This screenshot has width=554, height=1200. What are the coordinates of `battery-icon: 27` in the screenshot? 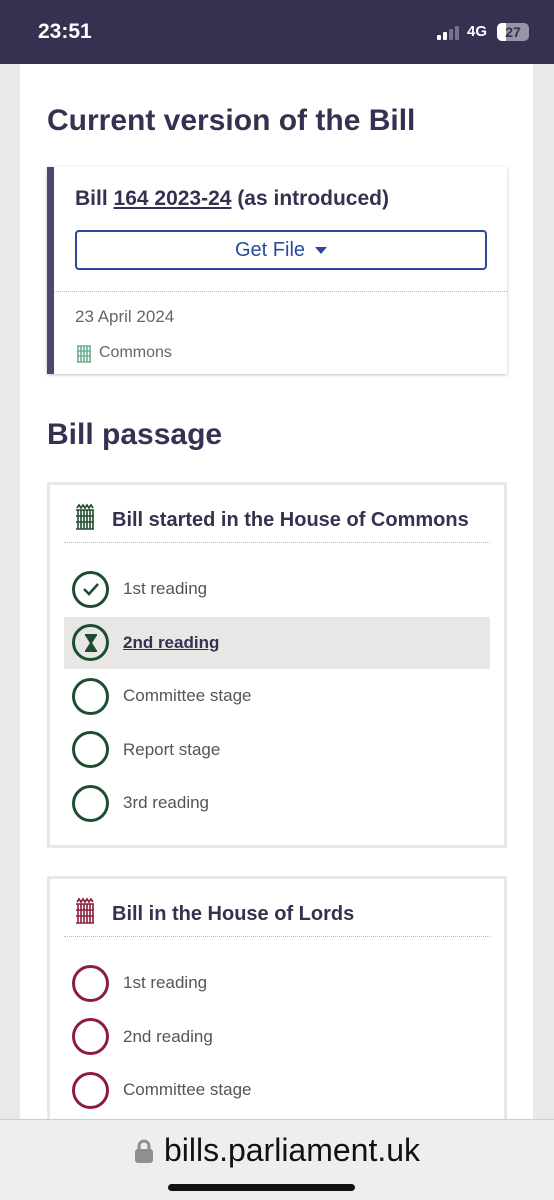 It's located at (513, 32).